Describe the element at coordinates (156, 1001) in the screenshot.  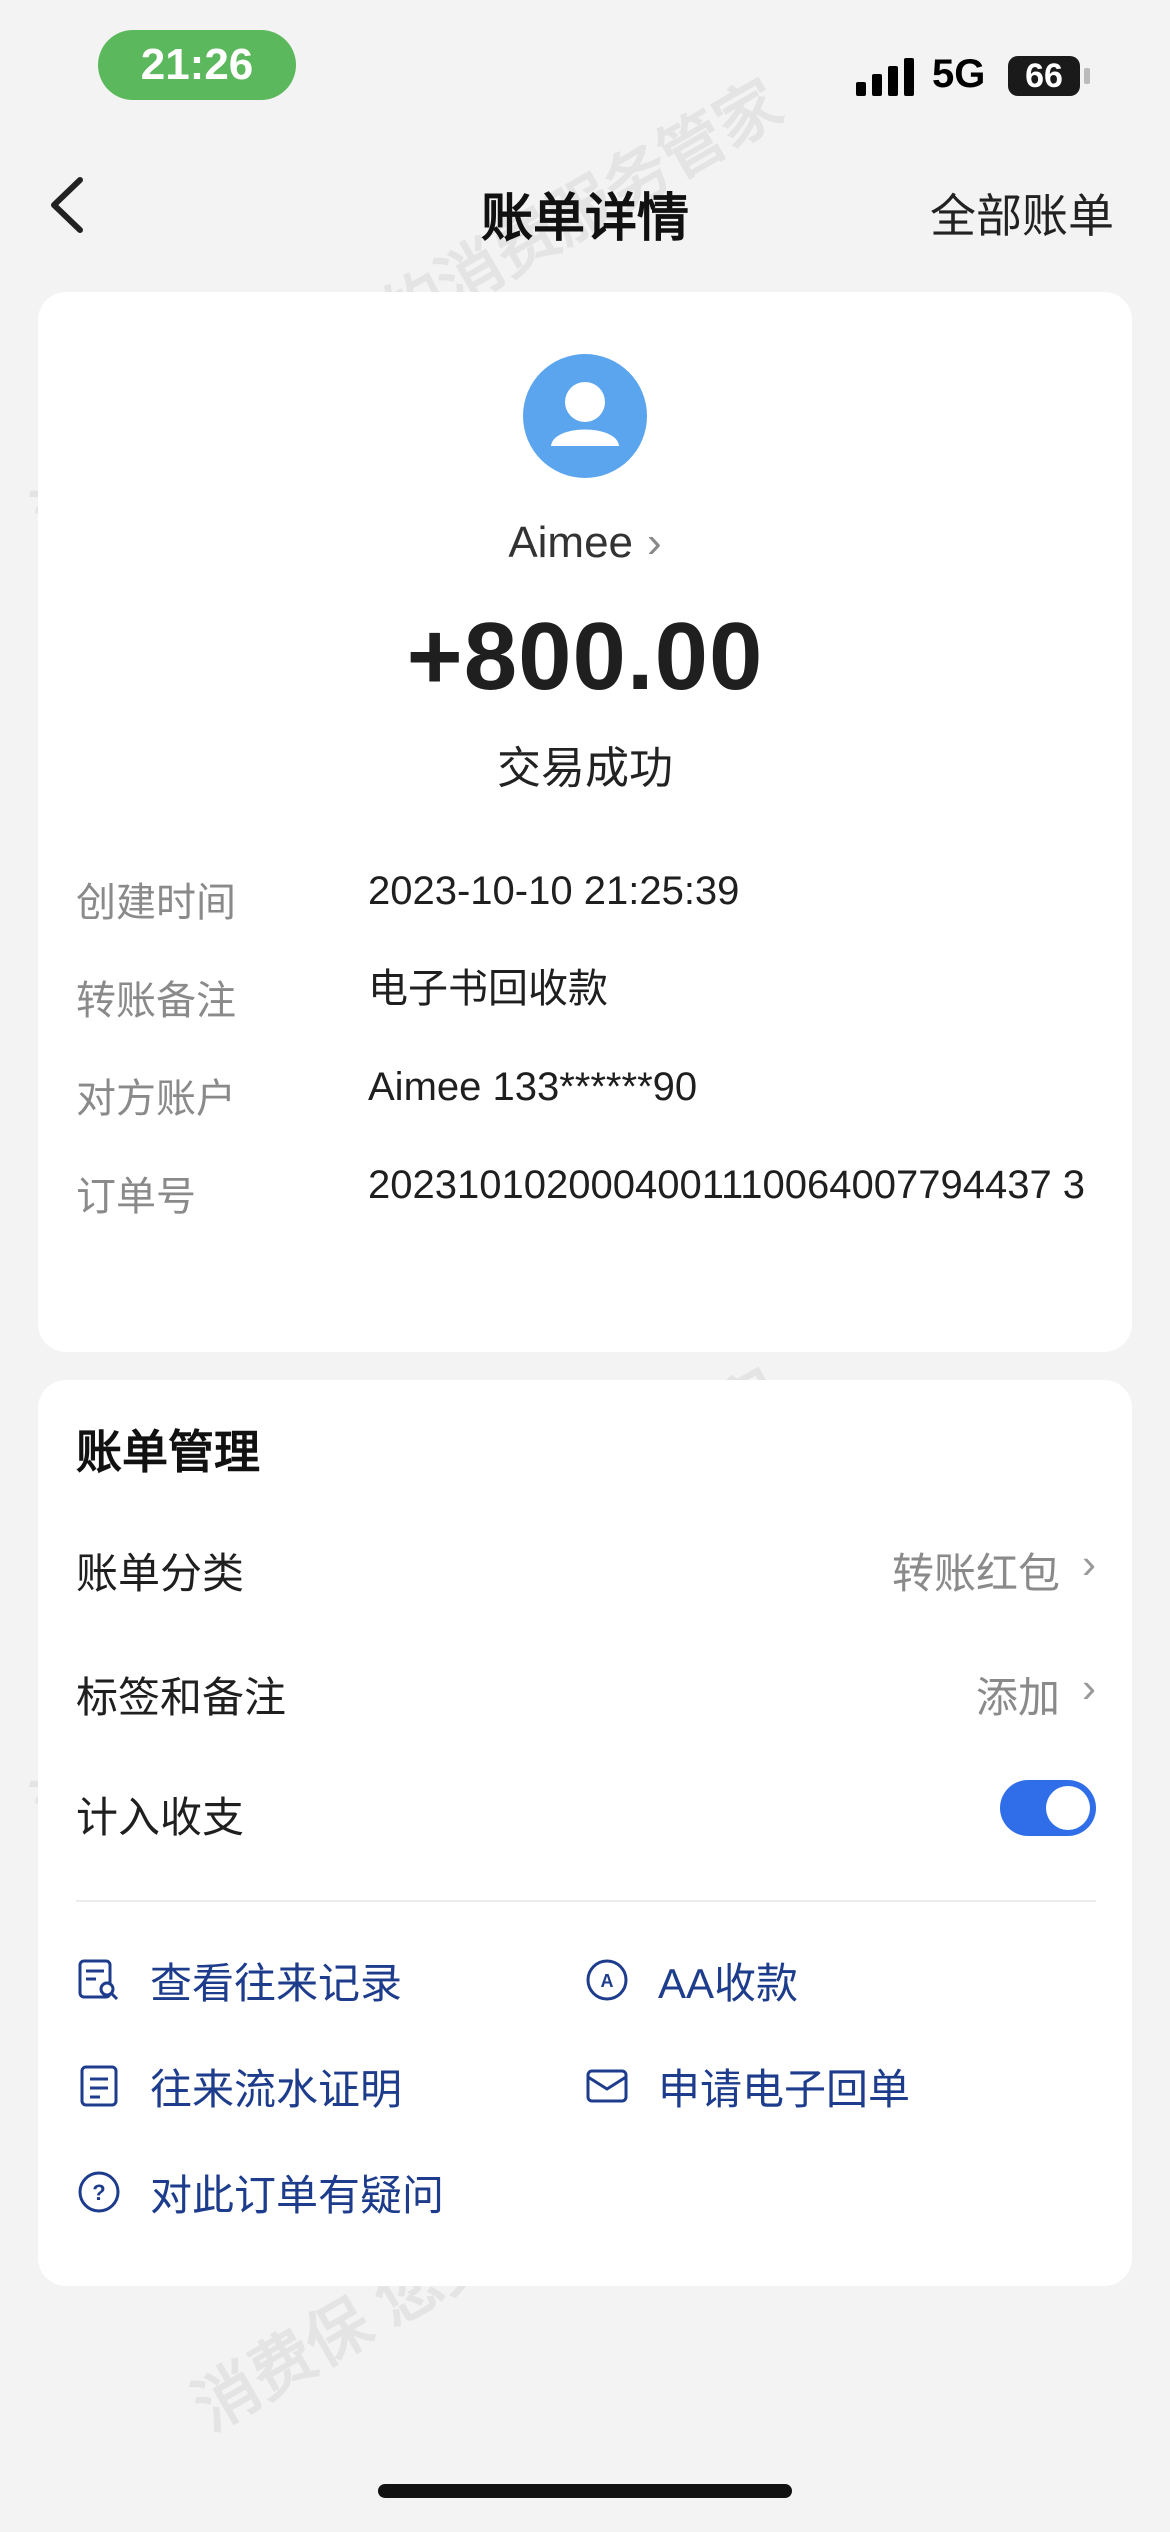
I see `detail-label: 转账备注` at that location.